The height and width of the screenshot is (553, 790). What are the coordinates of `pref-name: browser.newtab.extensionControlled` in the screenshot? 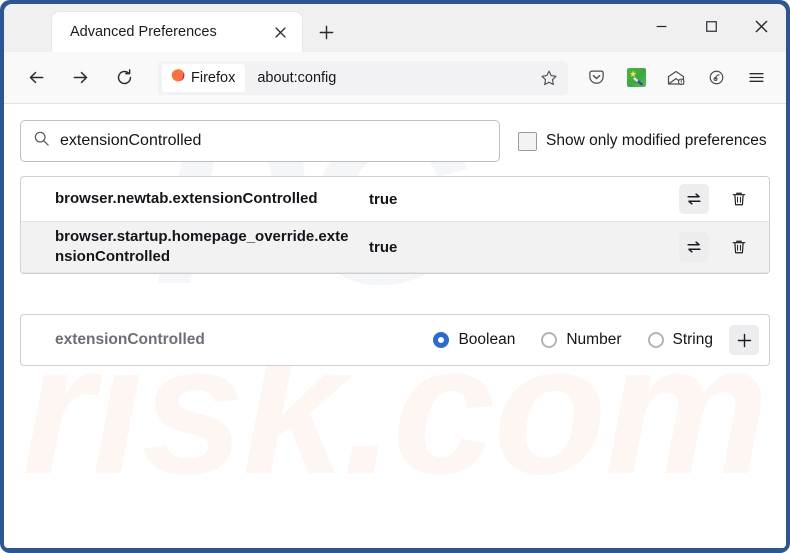 It's located at (186, 198).